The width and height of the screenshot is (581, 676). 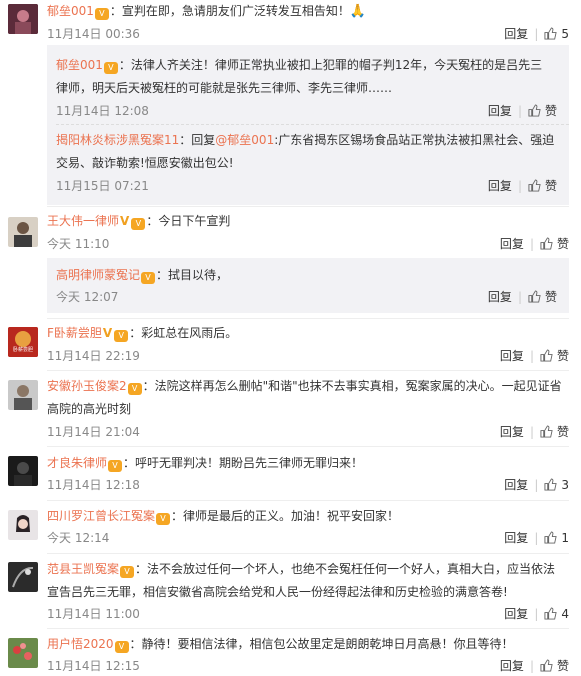 I want to click on timestamp: 11月14日 12:08, so click(x=102, y=111).